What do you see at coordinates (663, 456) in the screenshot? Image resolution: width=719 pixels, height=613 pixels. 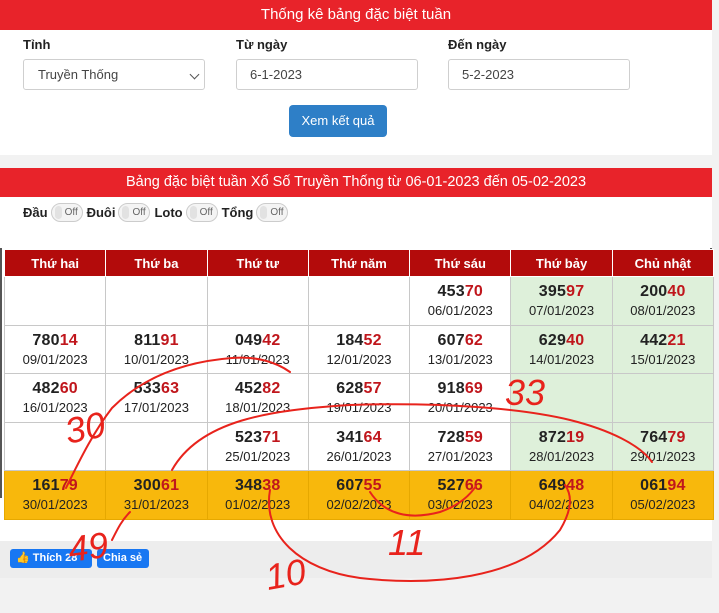 I see `result-date: 29/01/2023` at bounding box center [663, 456].